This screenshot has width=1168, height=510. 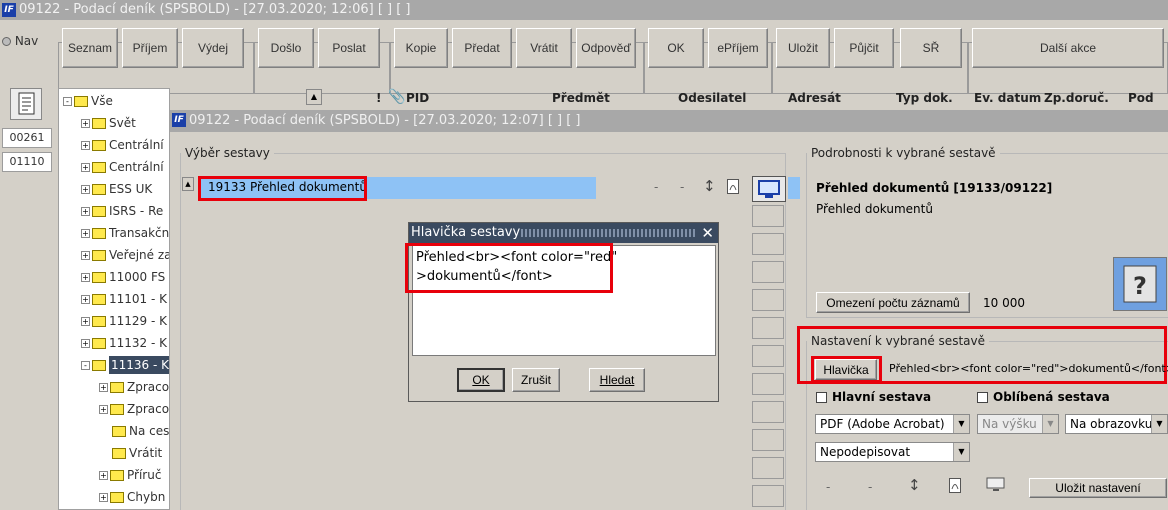 I want to click on dialog-search-button: Hledat, so click(x=617, y=380).